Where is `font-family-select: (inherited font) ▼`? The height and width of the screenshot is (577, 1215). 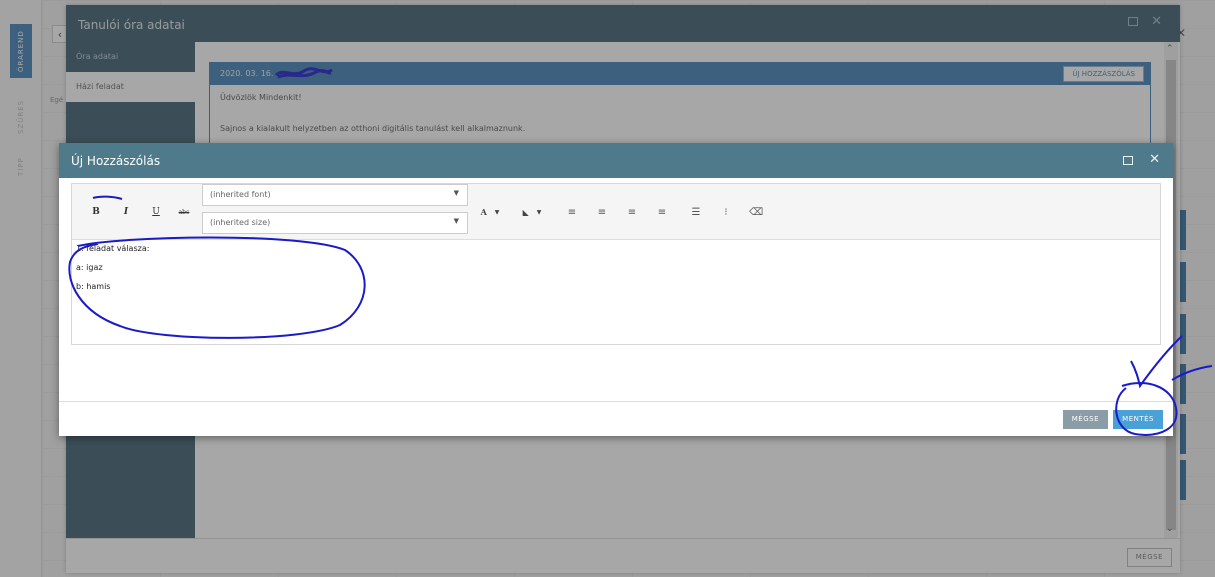
font-family-select: (inherited font) ▼ is located at coordinates (335, 195).